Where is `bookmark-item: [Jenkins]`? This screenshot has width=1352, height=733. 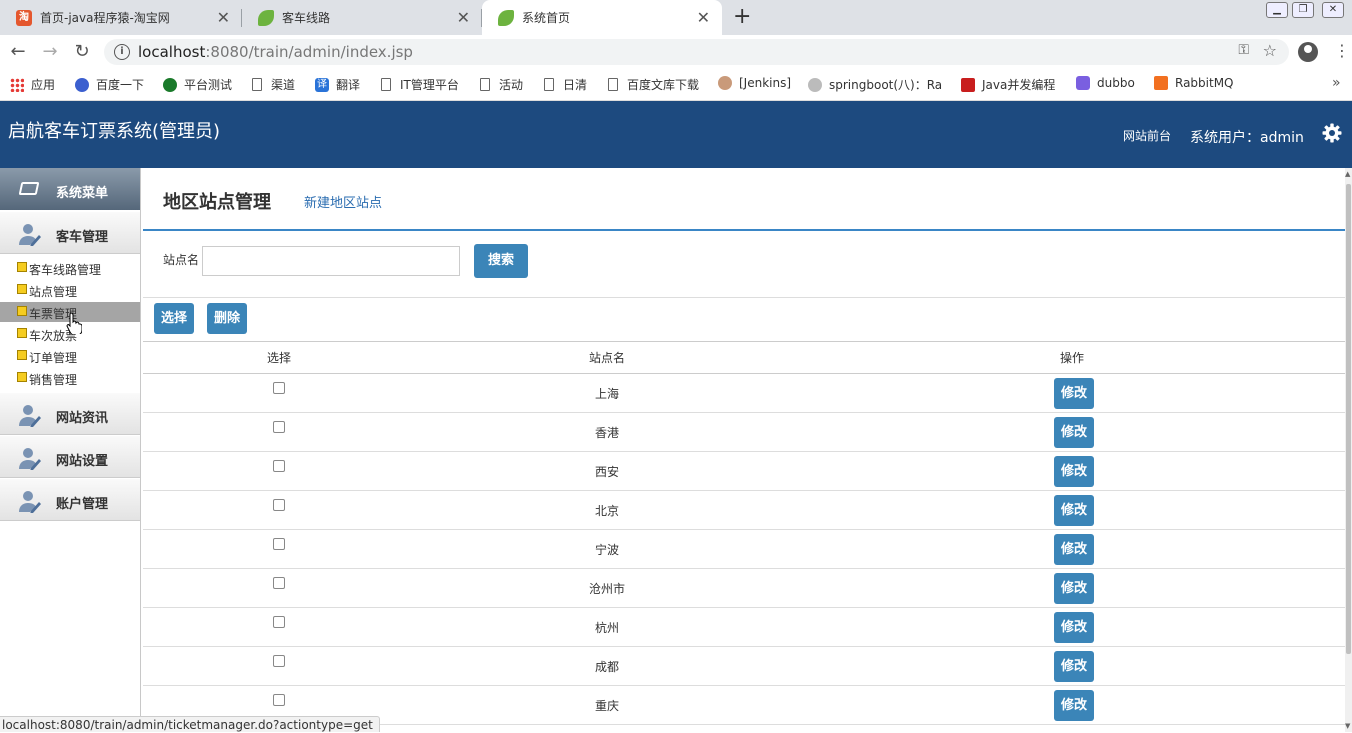 bookmark-item: [Jenkins] is located at coordinates (754, 83).